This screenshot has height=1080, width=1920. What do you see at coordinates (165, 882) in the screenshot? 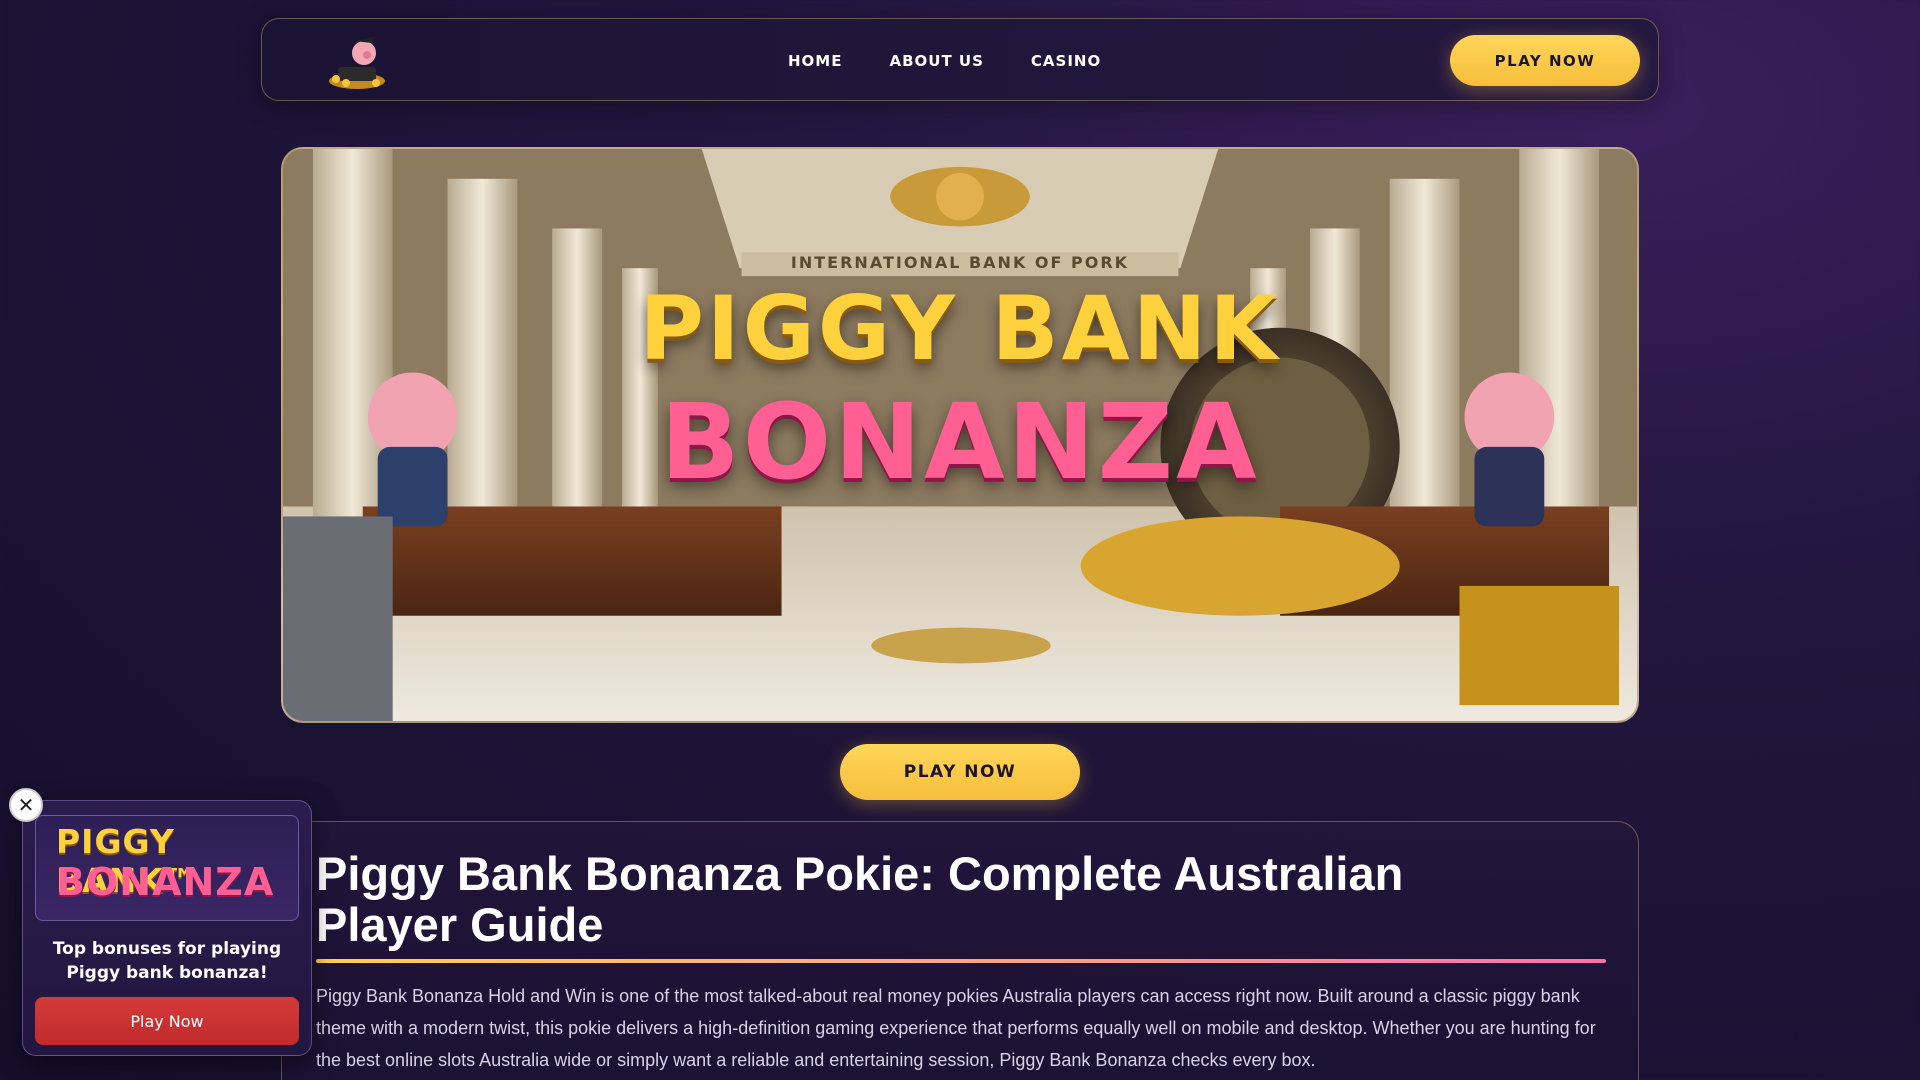
I see `popup-logo-line2: BONANZA` at bounding box center [165, 882].